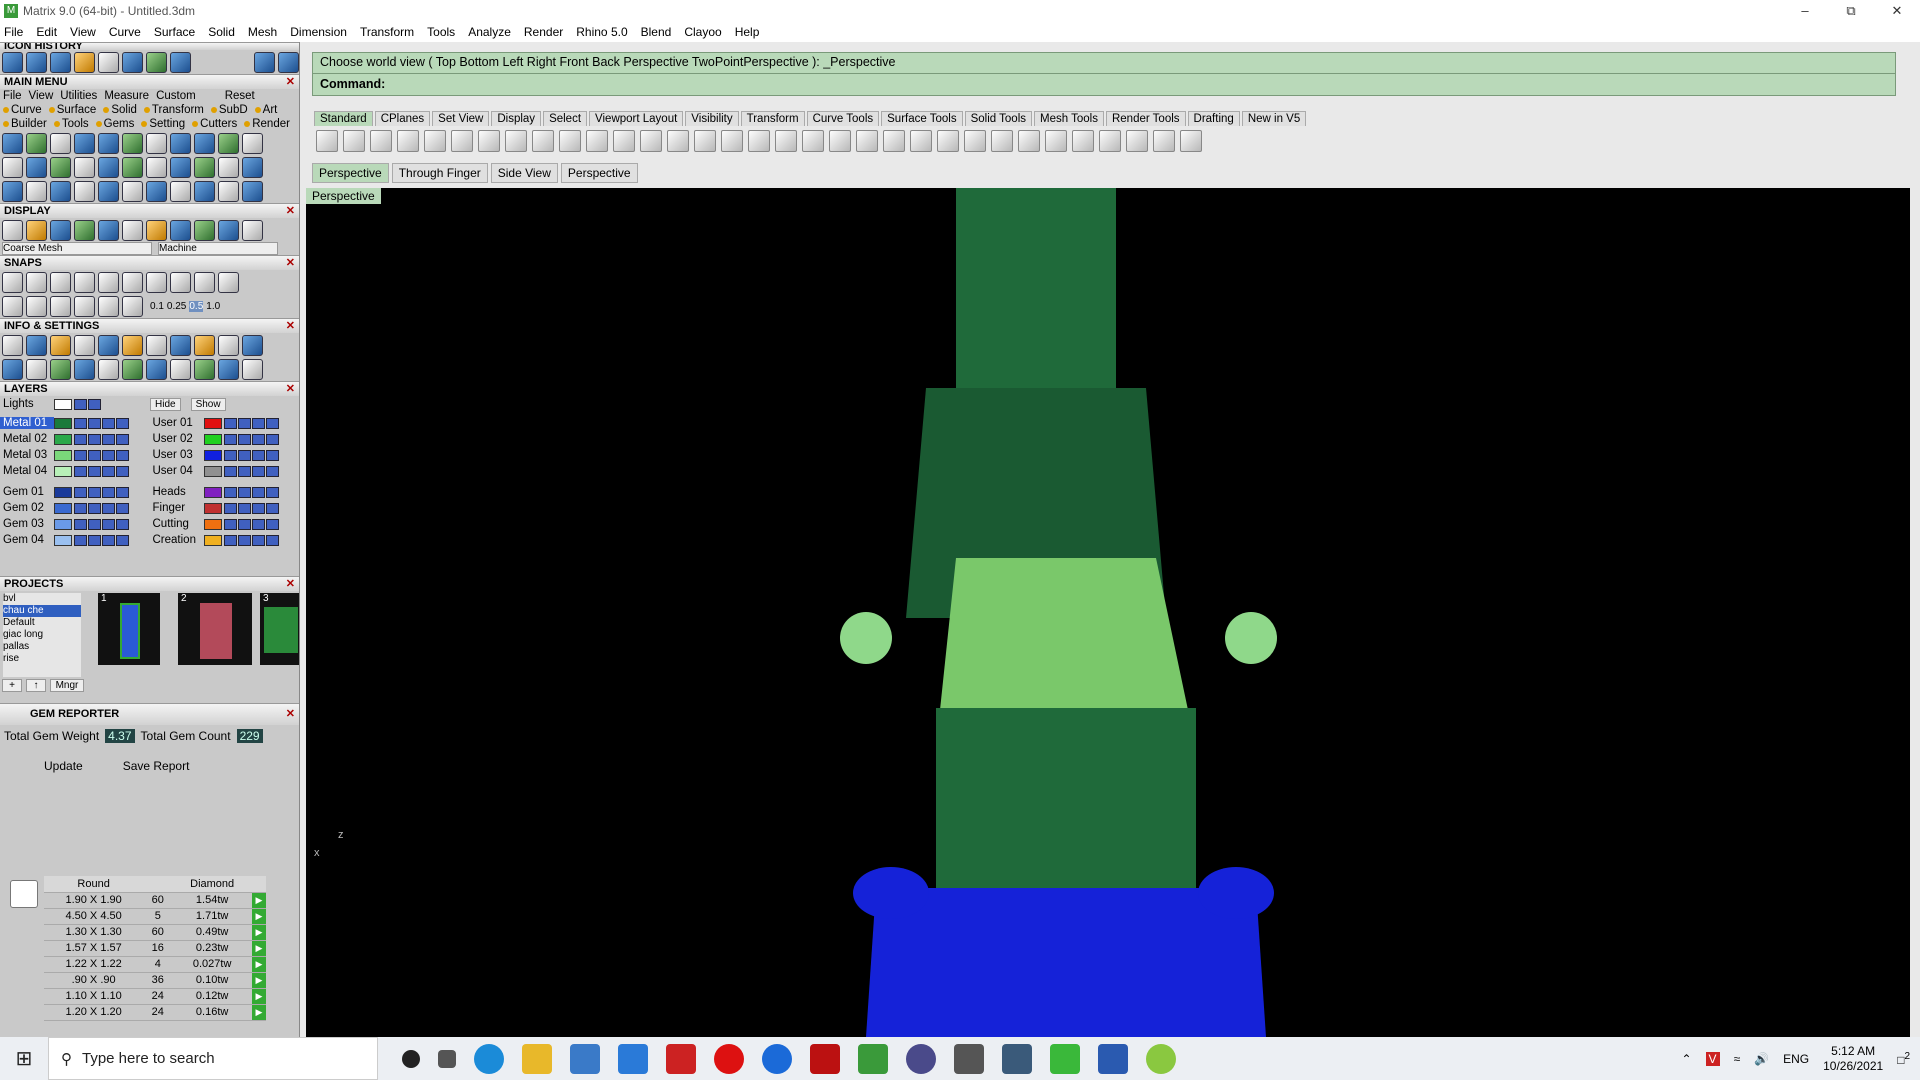  What do you see at coordinates (229, 110) in the screenshot?
I see `mm-subd: SubD` at bounding box center [229, 110].